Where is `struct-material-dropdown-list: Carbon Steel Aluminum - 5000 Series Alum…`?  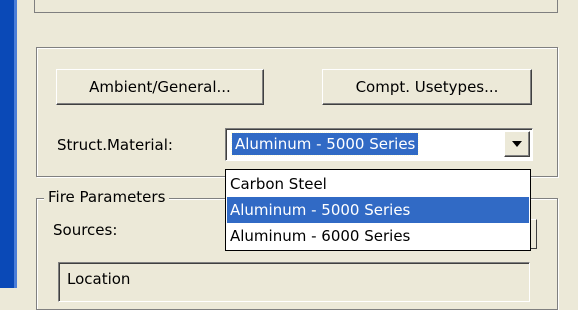 struct-material-dropdown-list: Carbon Steel Aluminum - 5000 Series Alum… is located at coordinates (378, 210).